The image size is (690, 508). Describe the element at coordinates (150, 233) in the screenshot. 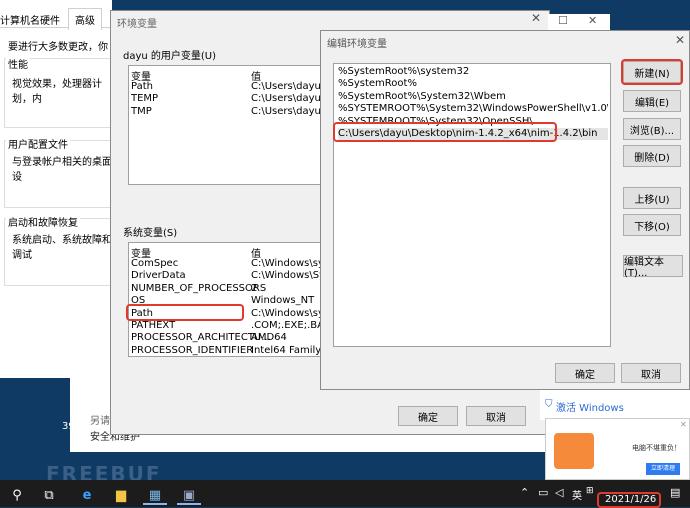

I see `sys-vars-label: 系统变量(S)` at that location.